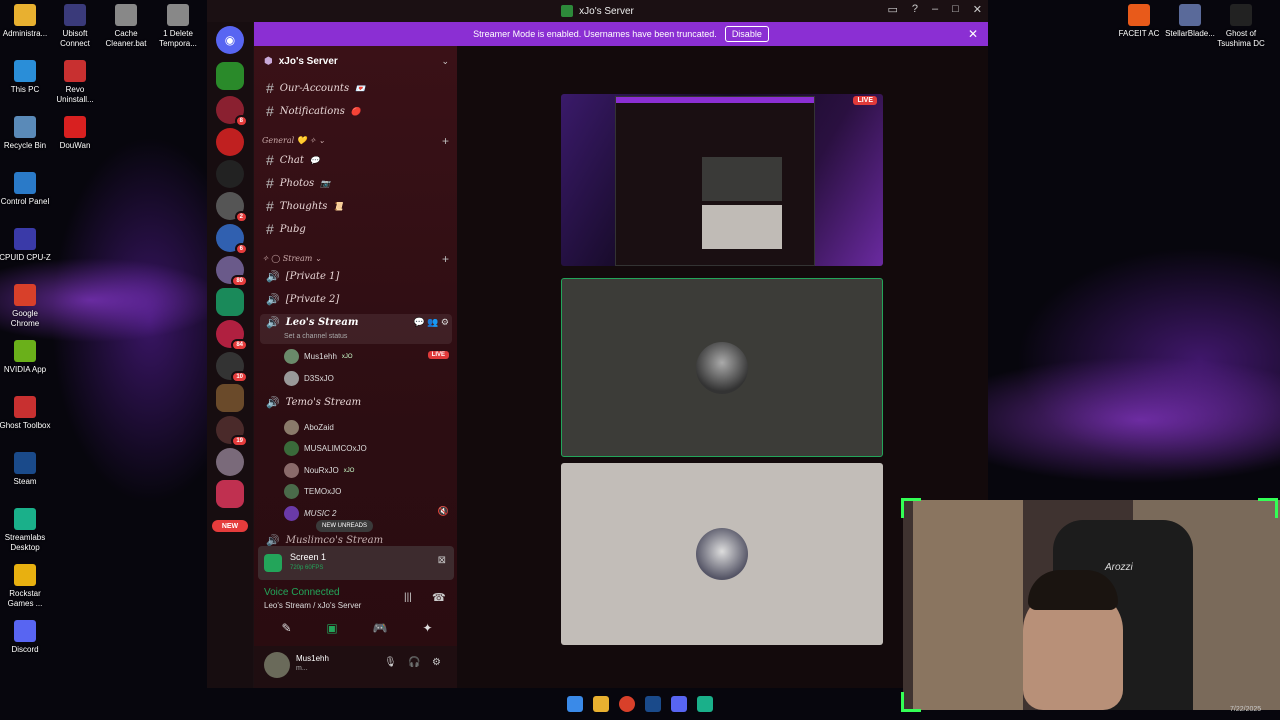 This screenshot has height=720, width=1280. What do you see at coordinates (1241, 26) in the screenshot?
I see `desktop-icon: Ghost of Tsushima DC` at bounding box center [1241, 26].